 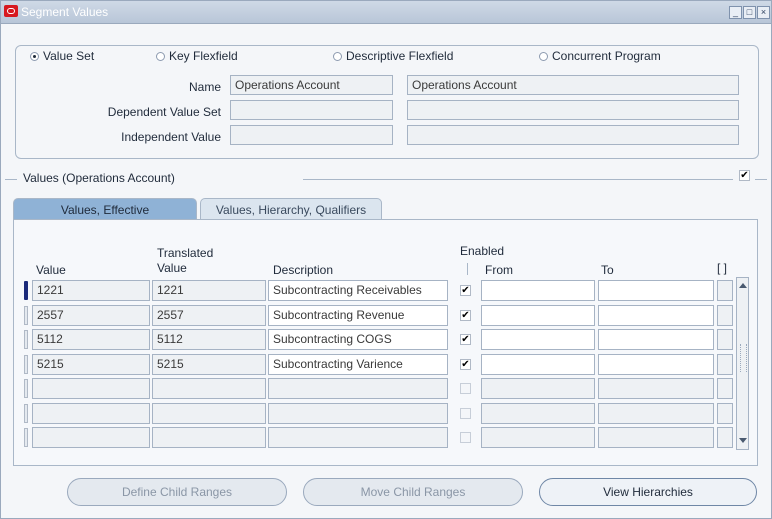 I want to click on table-scrollbar, so click(x=742, y=363).